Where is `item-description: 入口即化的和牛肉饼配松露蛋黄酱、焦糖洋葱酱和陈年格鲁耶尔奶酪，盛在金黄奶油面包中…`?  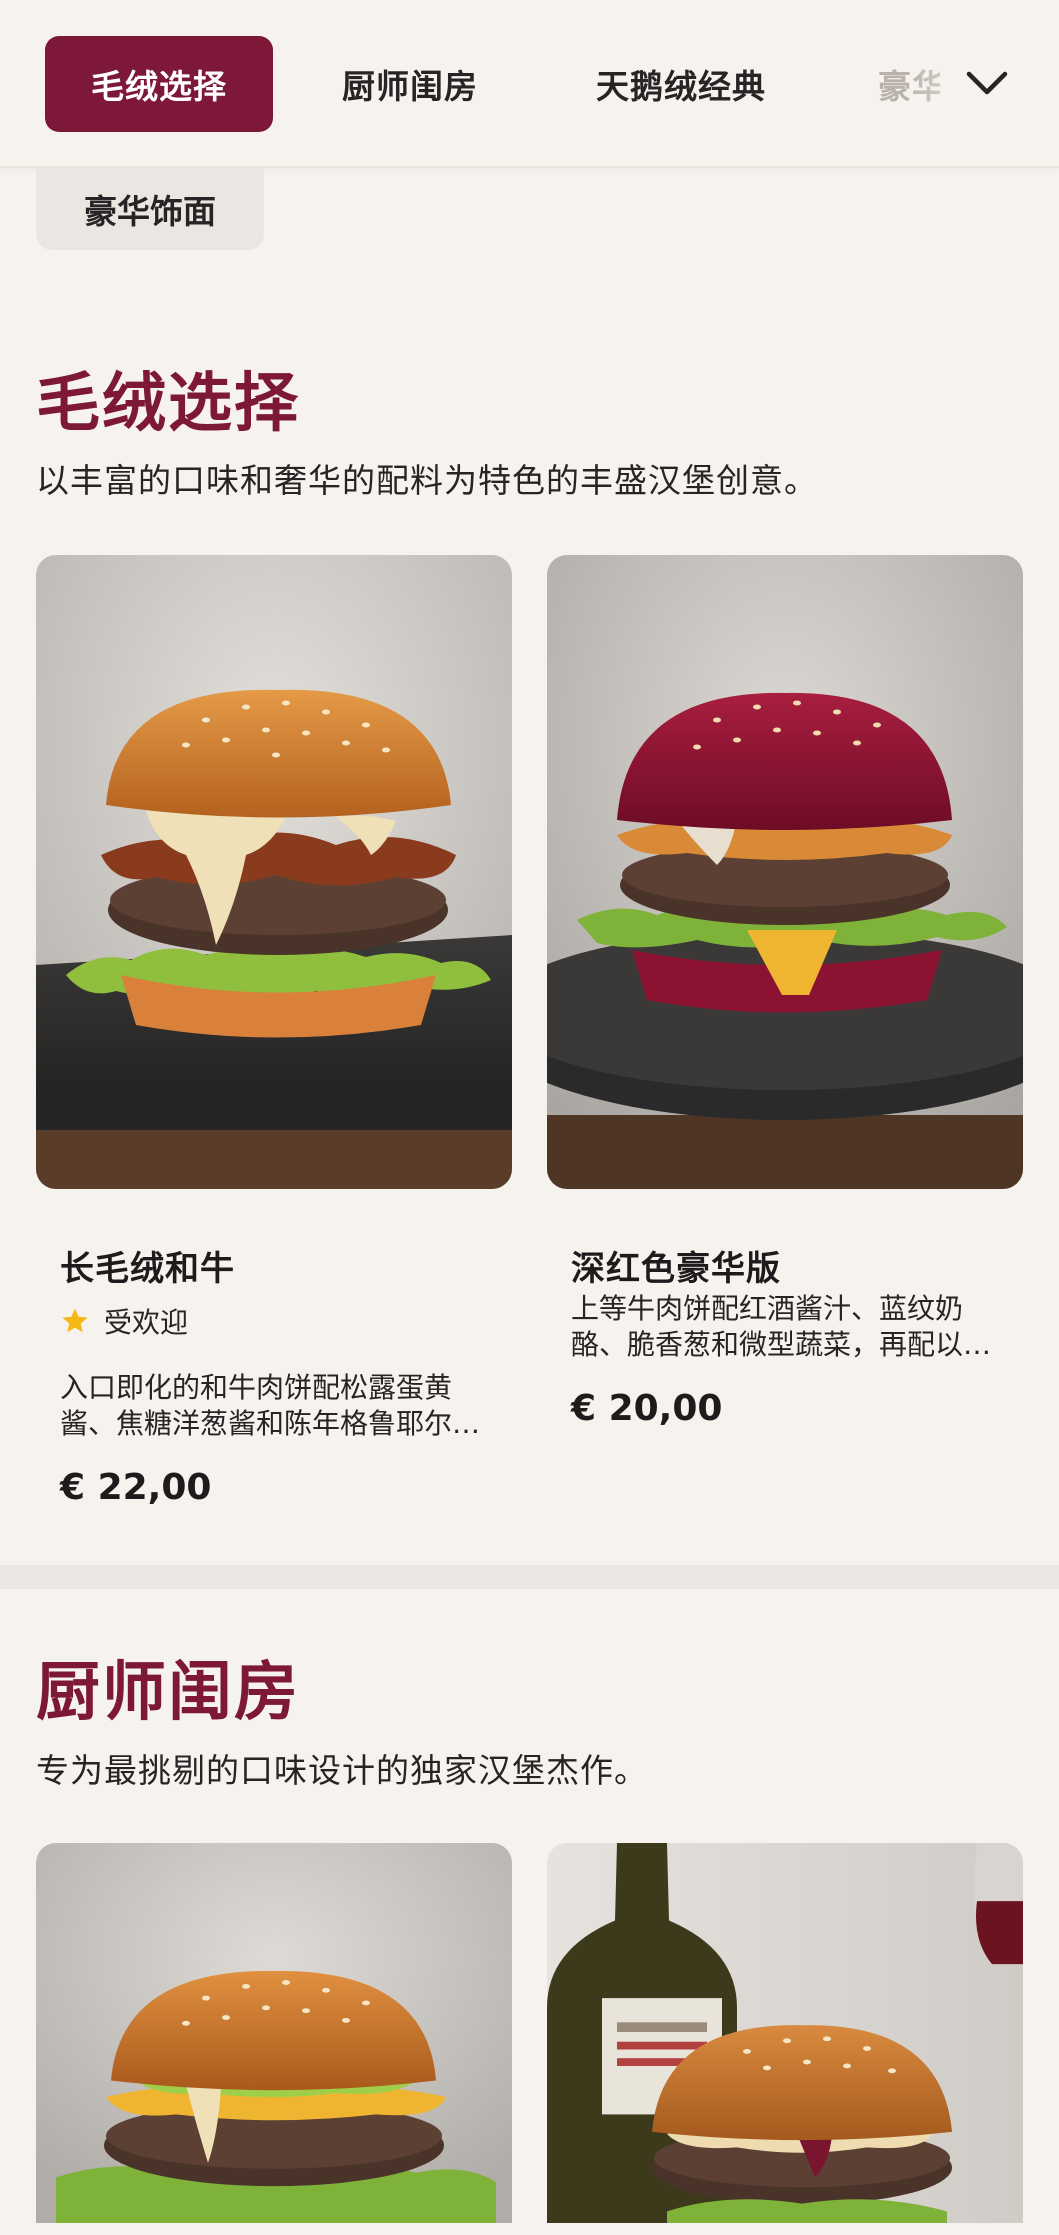 item-description: 入口即化的和牛肉饼配松露蛋黄酱、焦糖洋葱酱和陈年格鲁耶尔奶酪，盛在金黄奶油面包中… is located at coordinates (270, 1405).